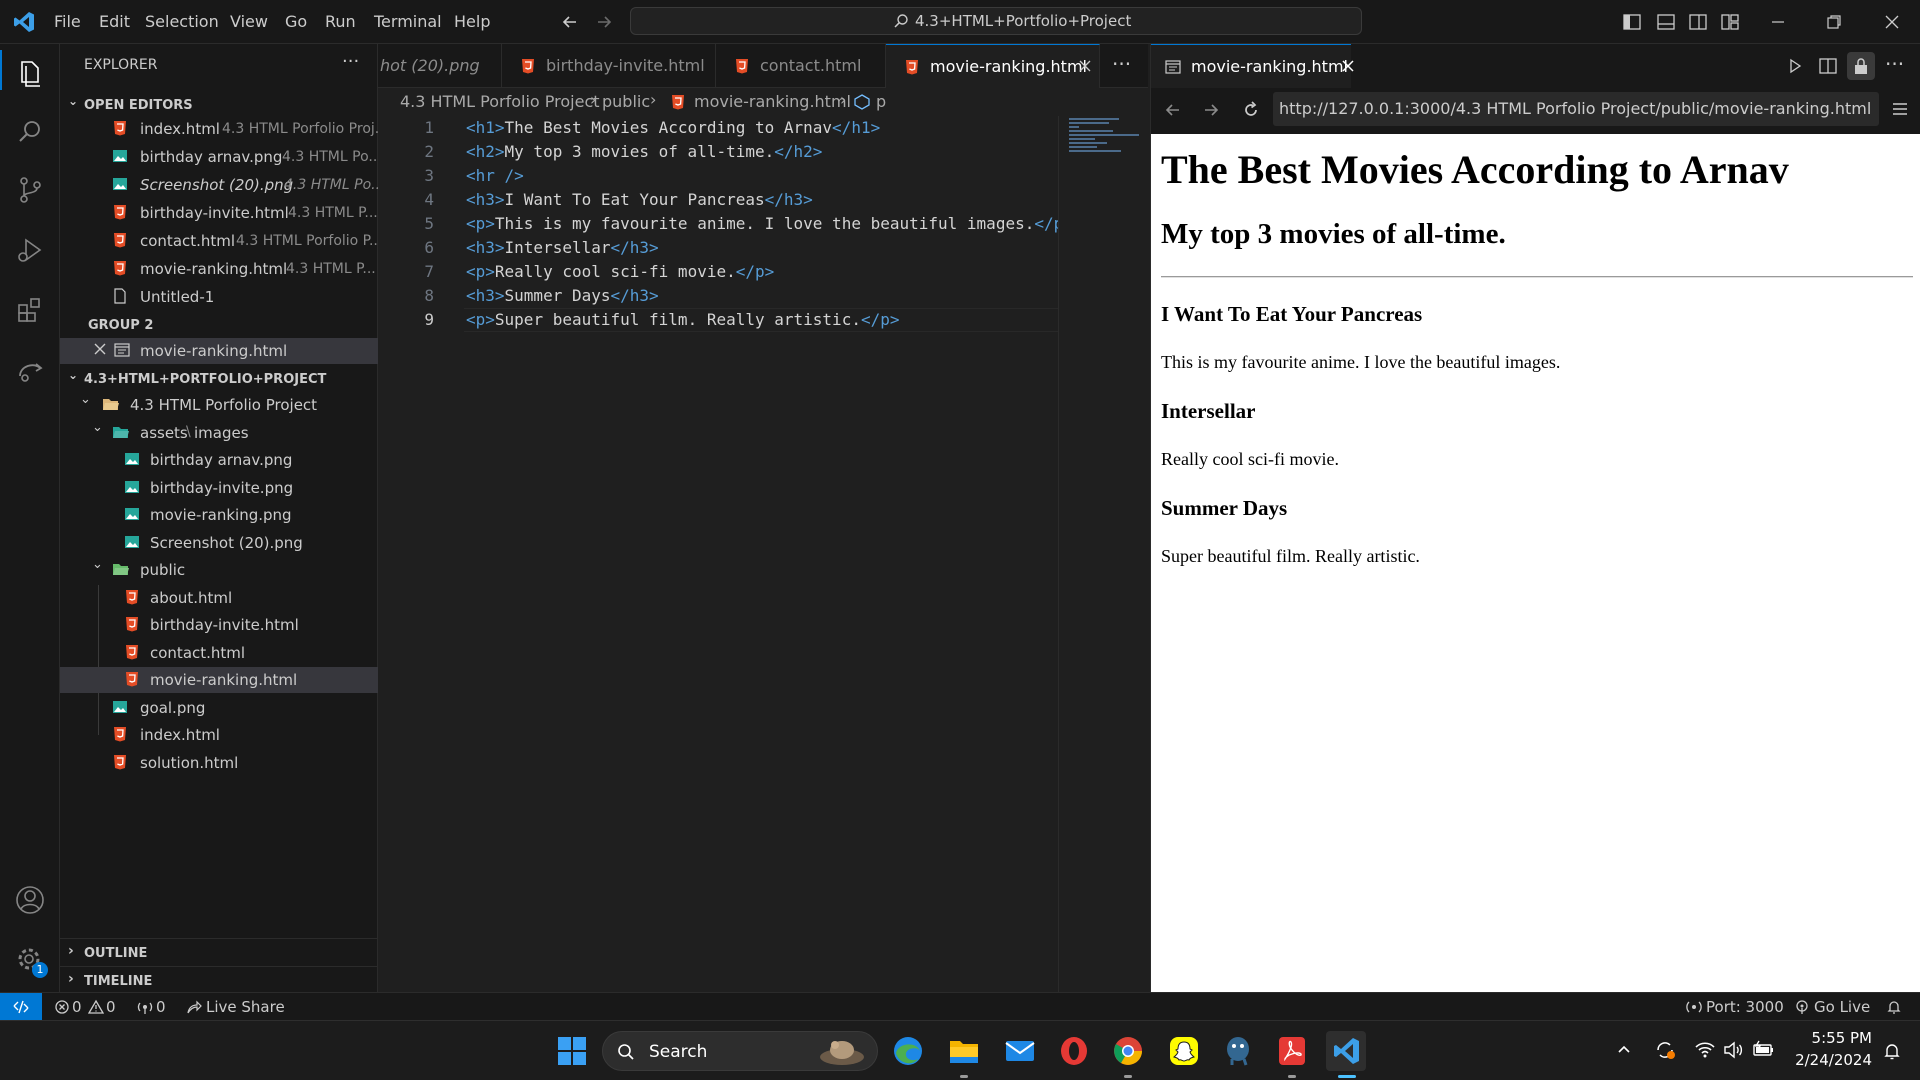 The height and width of the screenshot is (1080, 1920). I want to click on tree-file: movie-ranking.png, so click(219, 515).